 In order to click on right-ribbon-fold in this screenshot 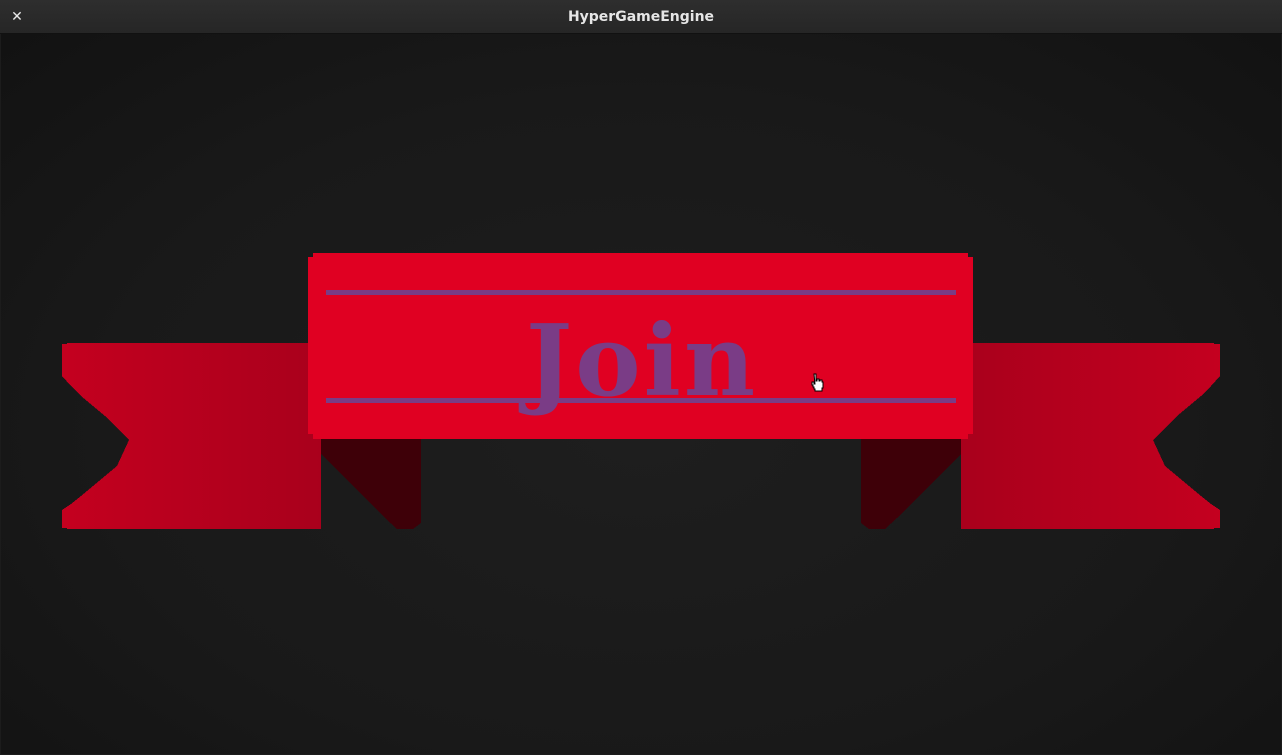, I will do `click(911, 484)`.